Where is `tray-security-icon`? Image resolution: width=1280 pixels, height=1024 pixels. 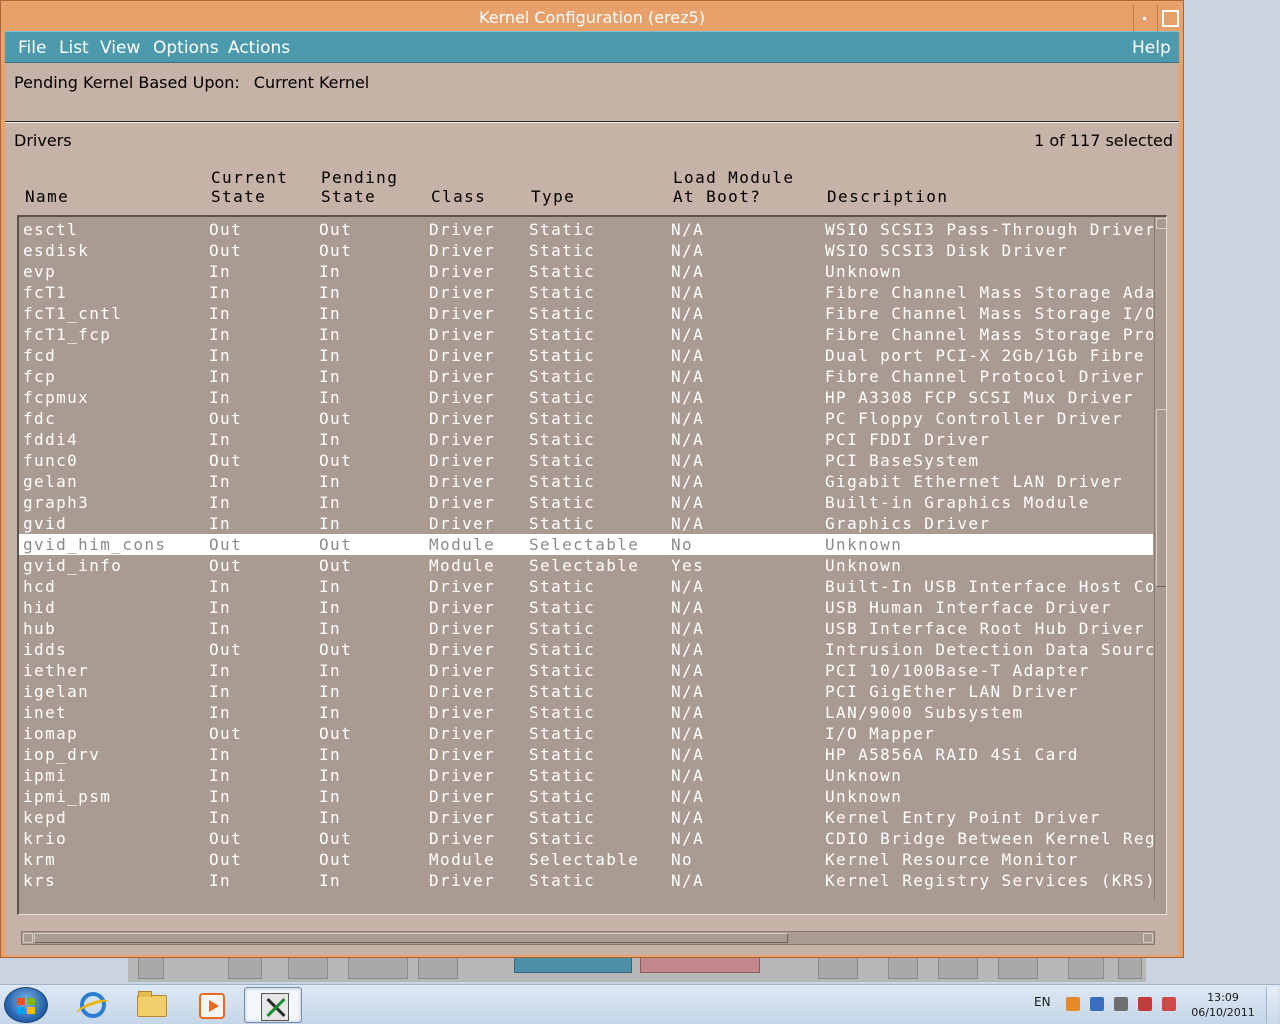 tray-security-icon is located at coordinates (1145, 1004).